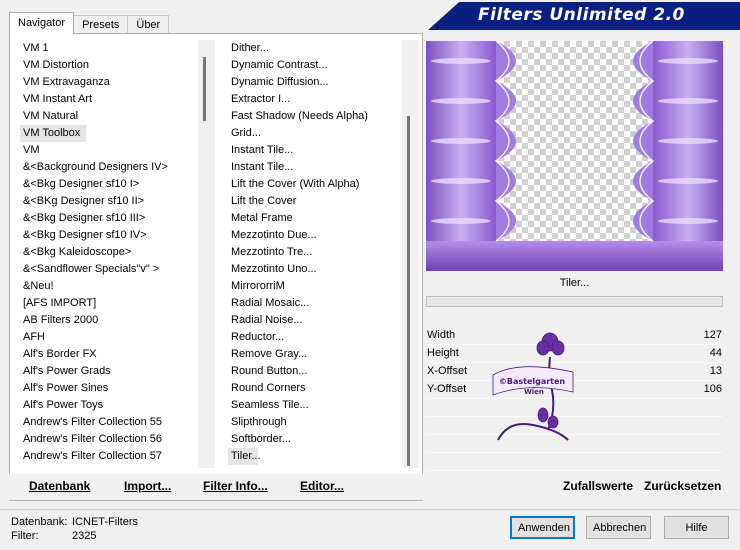 The width and height of the screenshot is (740, 550). What do you see at coordinates (206, 254) in the screenshot?
I see `category-scrollbar` at bounding box center [206, 254].